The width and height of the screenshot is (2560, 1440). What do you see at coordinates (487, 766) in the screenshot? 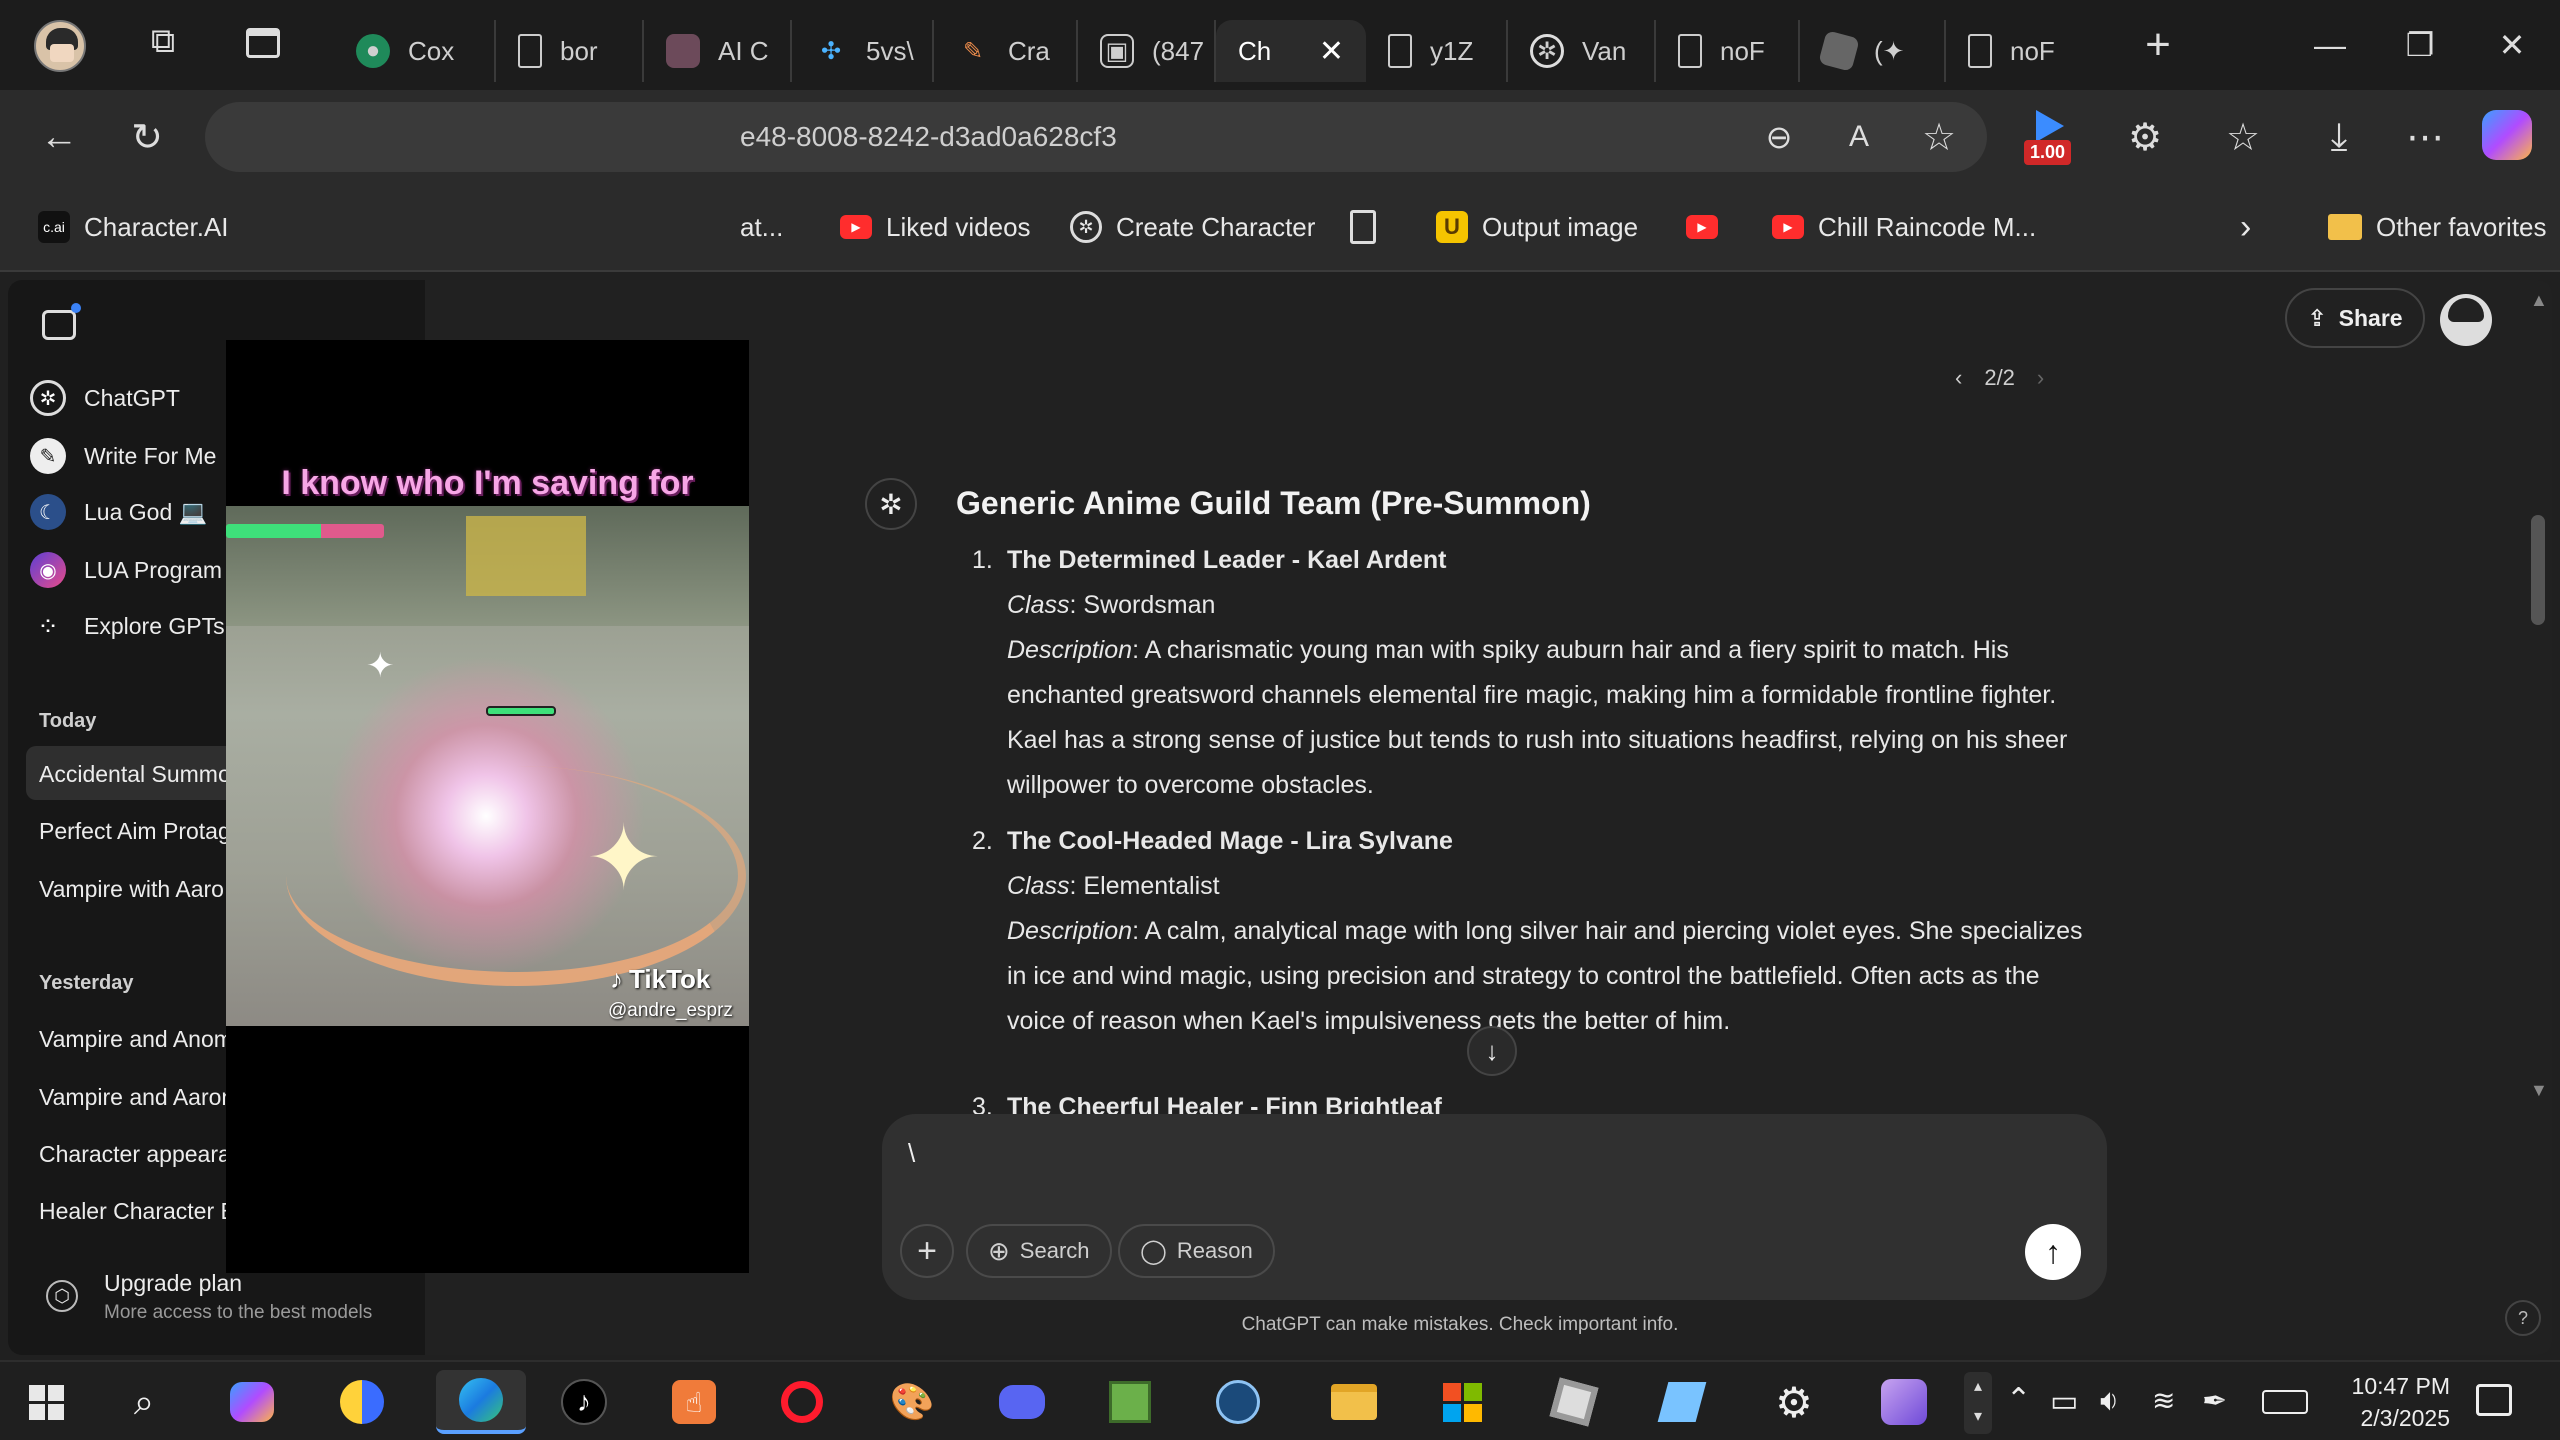
I see `video-frame: ✦ ✦` at bounding box center [487, 766].